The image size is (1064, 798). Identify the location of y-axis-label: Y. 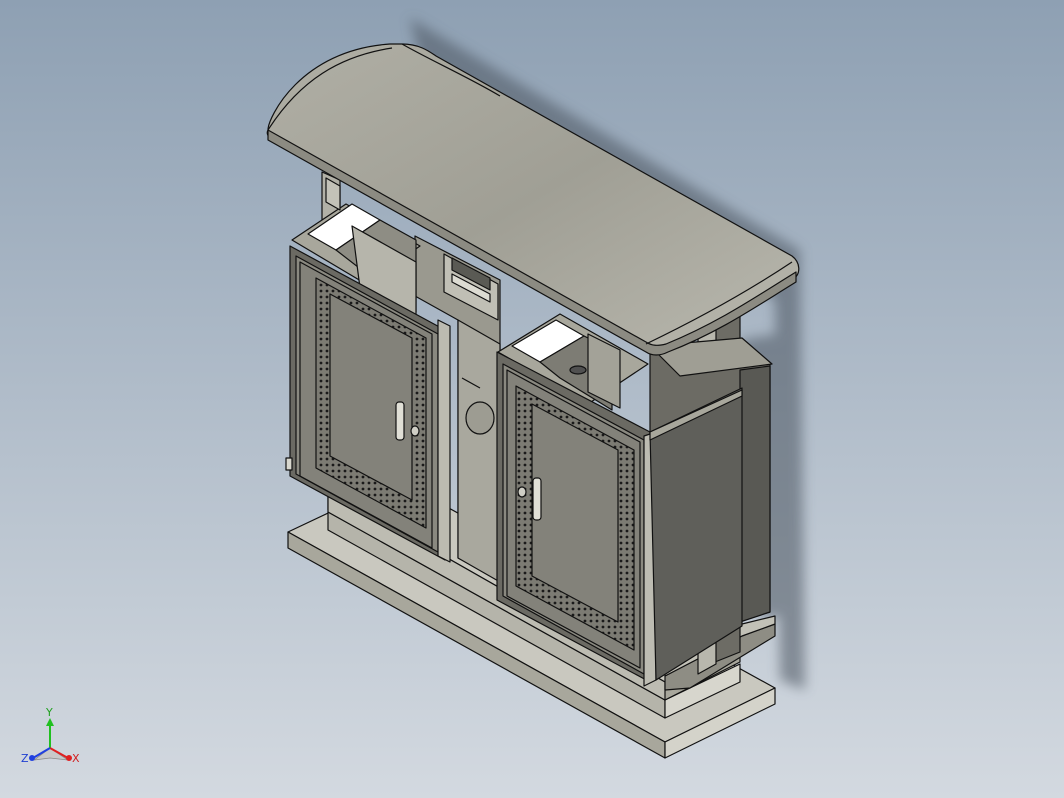
(49, 712).